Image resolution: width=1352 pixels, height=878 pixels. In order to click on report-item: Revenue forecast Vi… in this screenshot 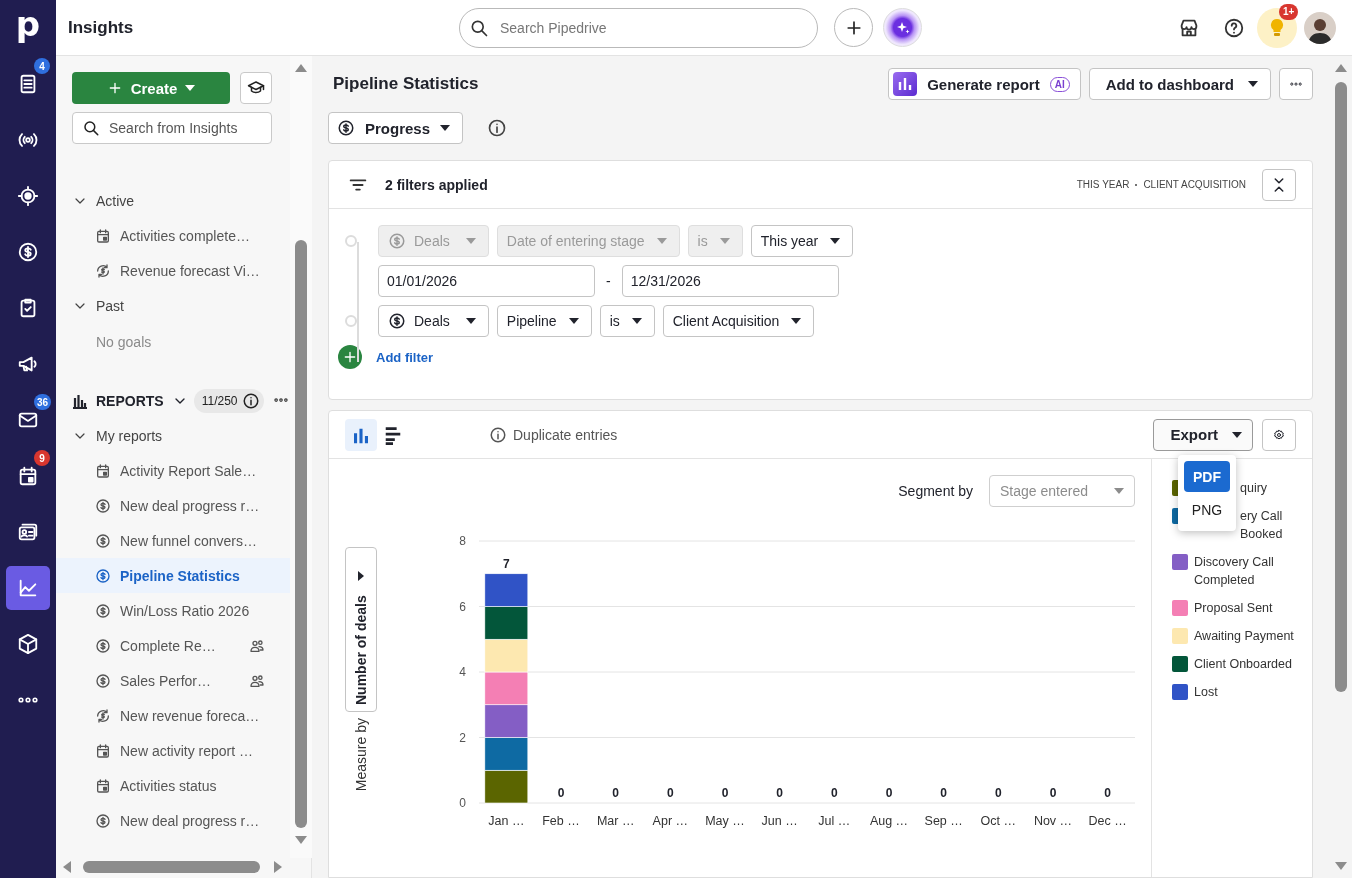, I will do `click(173, 270)`.